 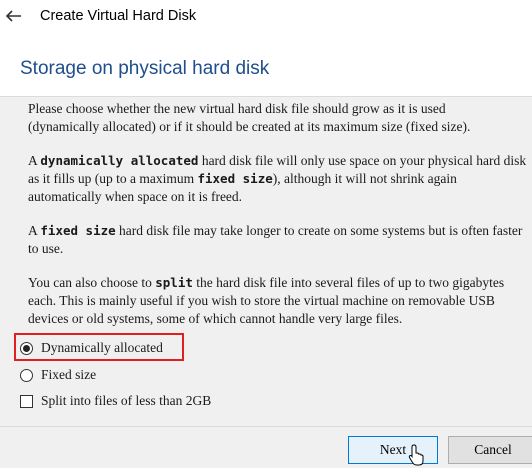 I want to click on dynamically-allocated-radio, so click(x=26, y=348).